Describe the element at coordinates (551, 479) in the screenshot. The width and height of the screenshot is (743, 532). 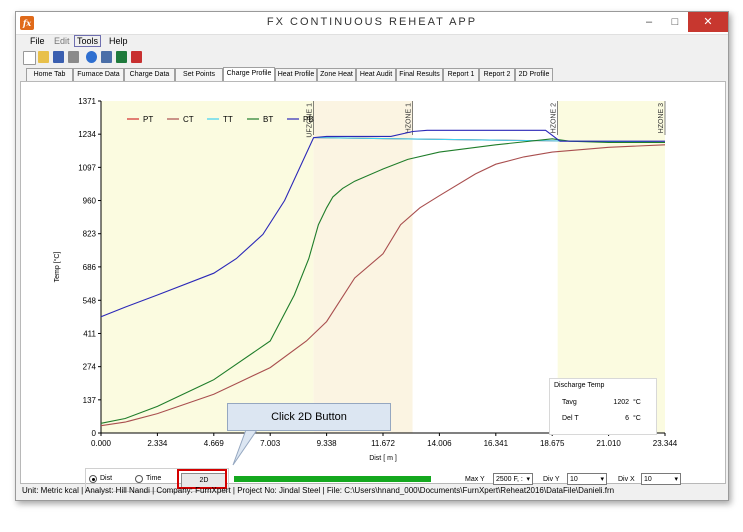
I see `div-y-label: Div Y` at that location.